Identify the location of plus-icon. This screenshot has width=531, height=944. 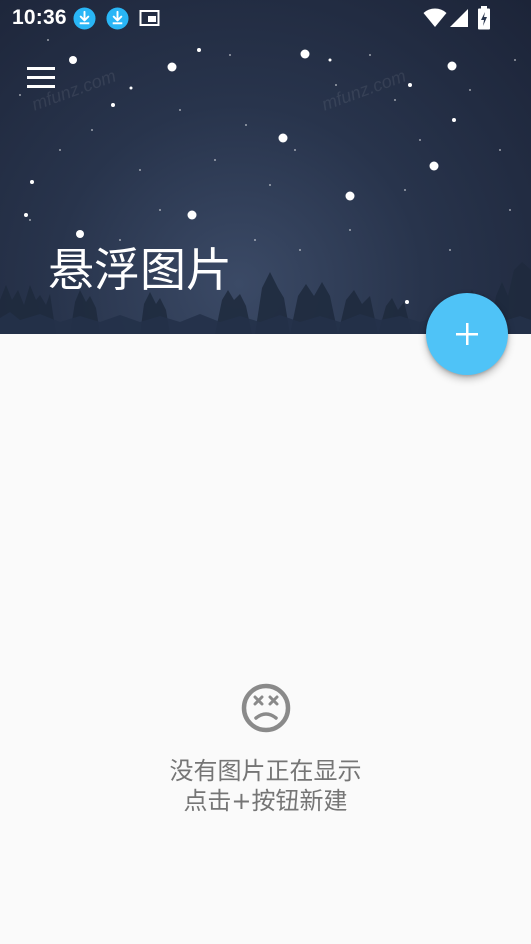
(467, 334).